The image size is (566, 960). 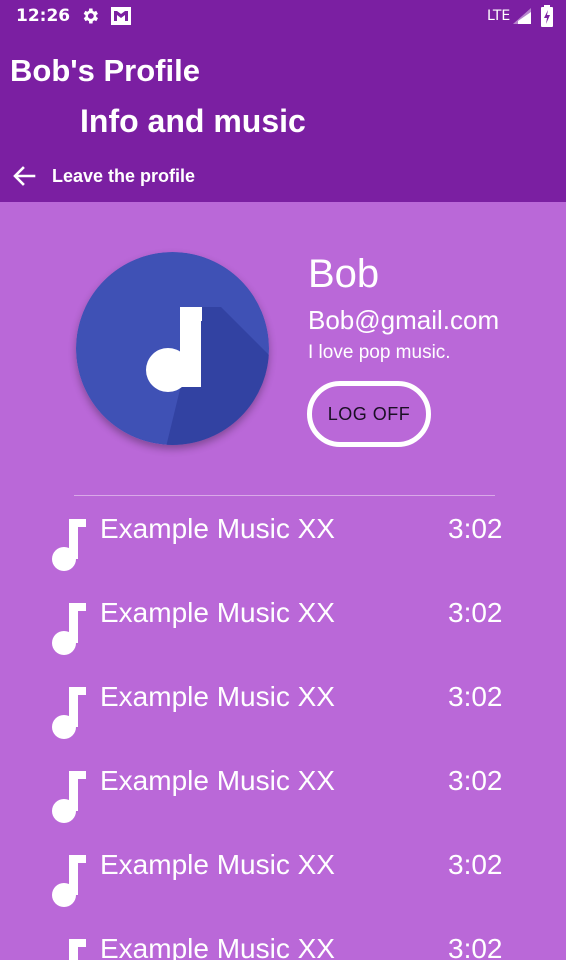 I want to click on signal-icon, so click(x=522, y=16).